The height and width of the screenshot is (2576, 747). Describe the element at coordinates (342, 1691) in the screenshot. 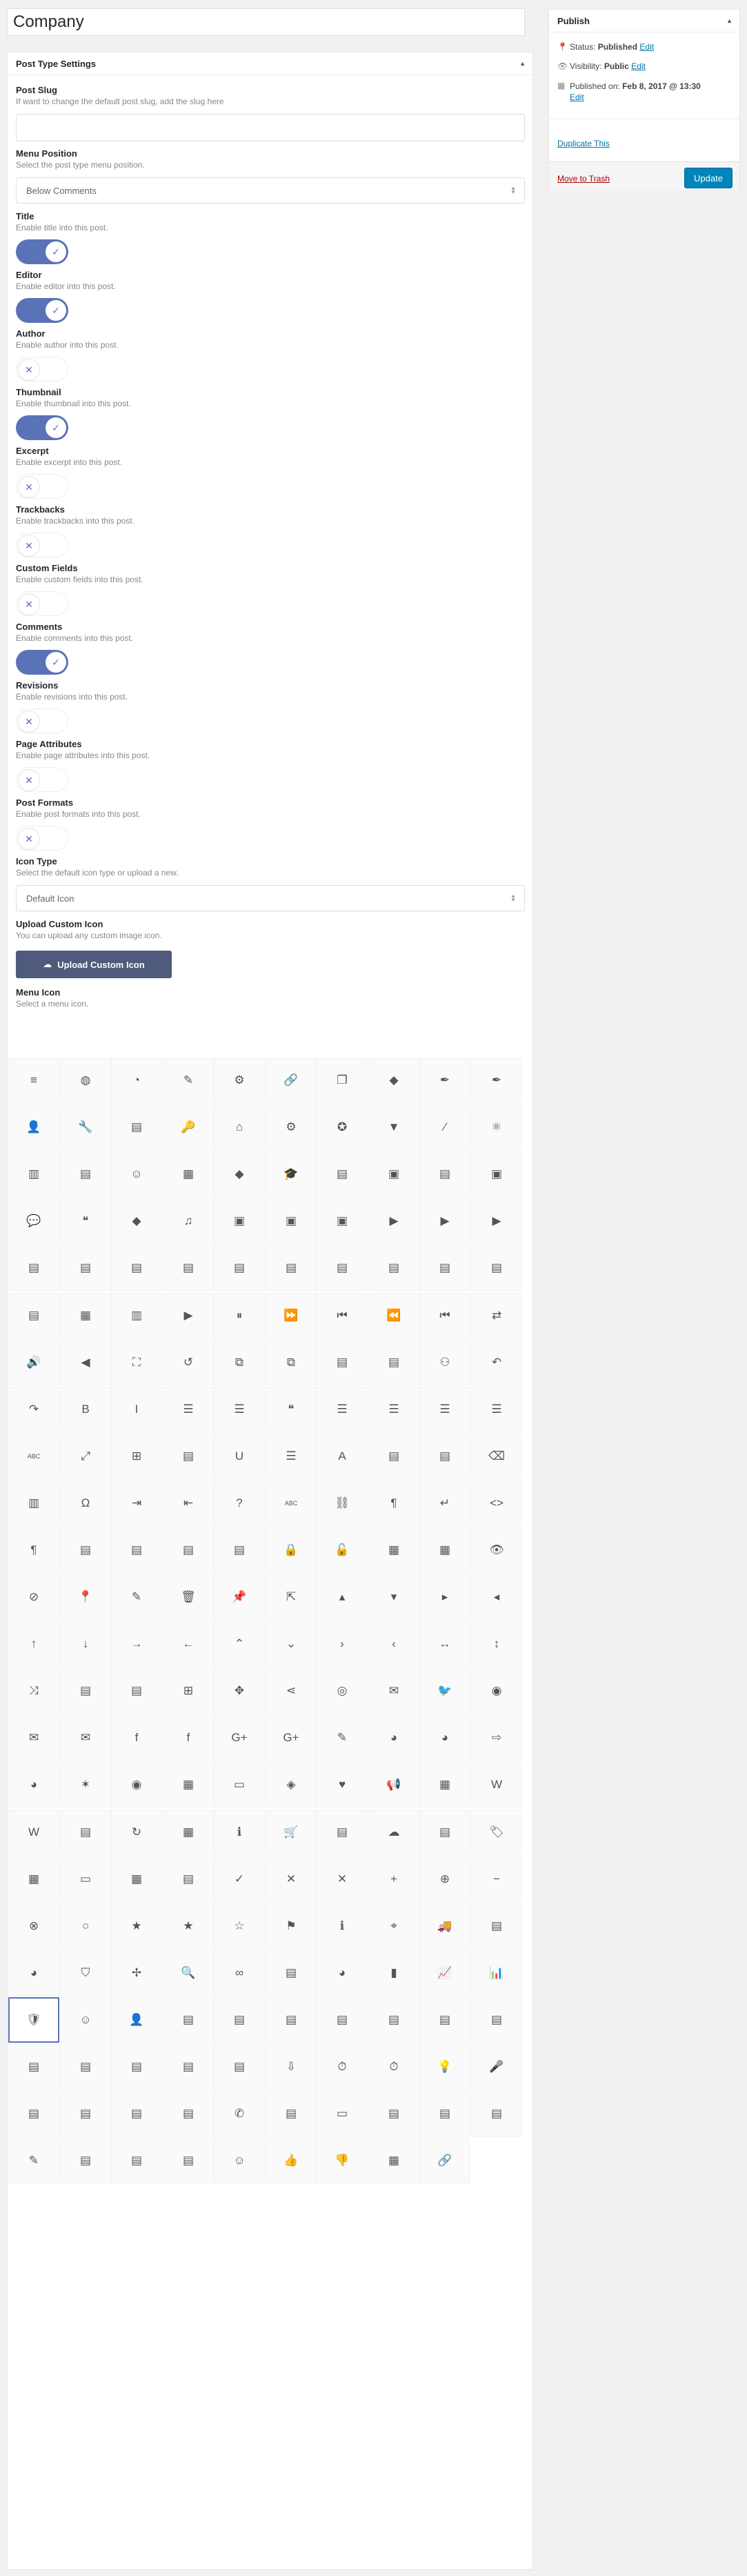

I see `menu-icon-option: ◎` at that location.